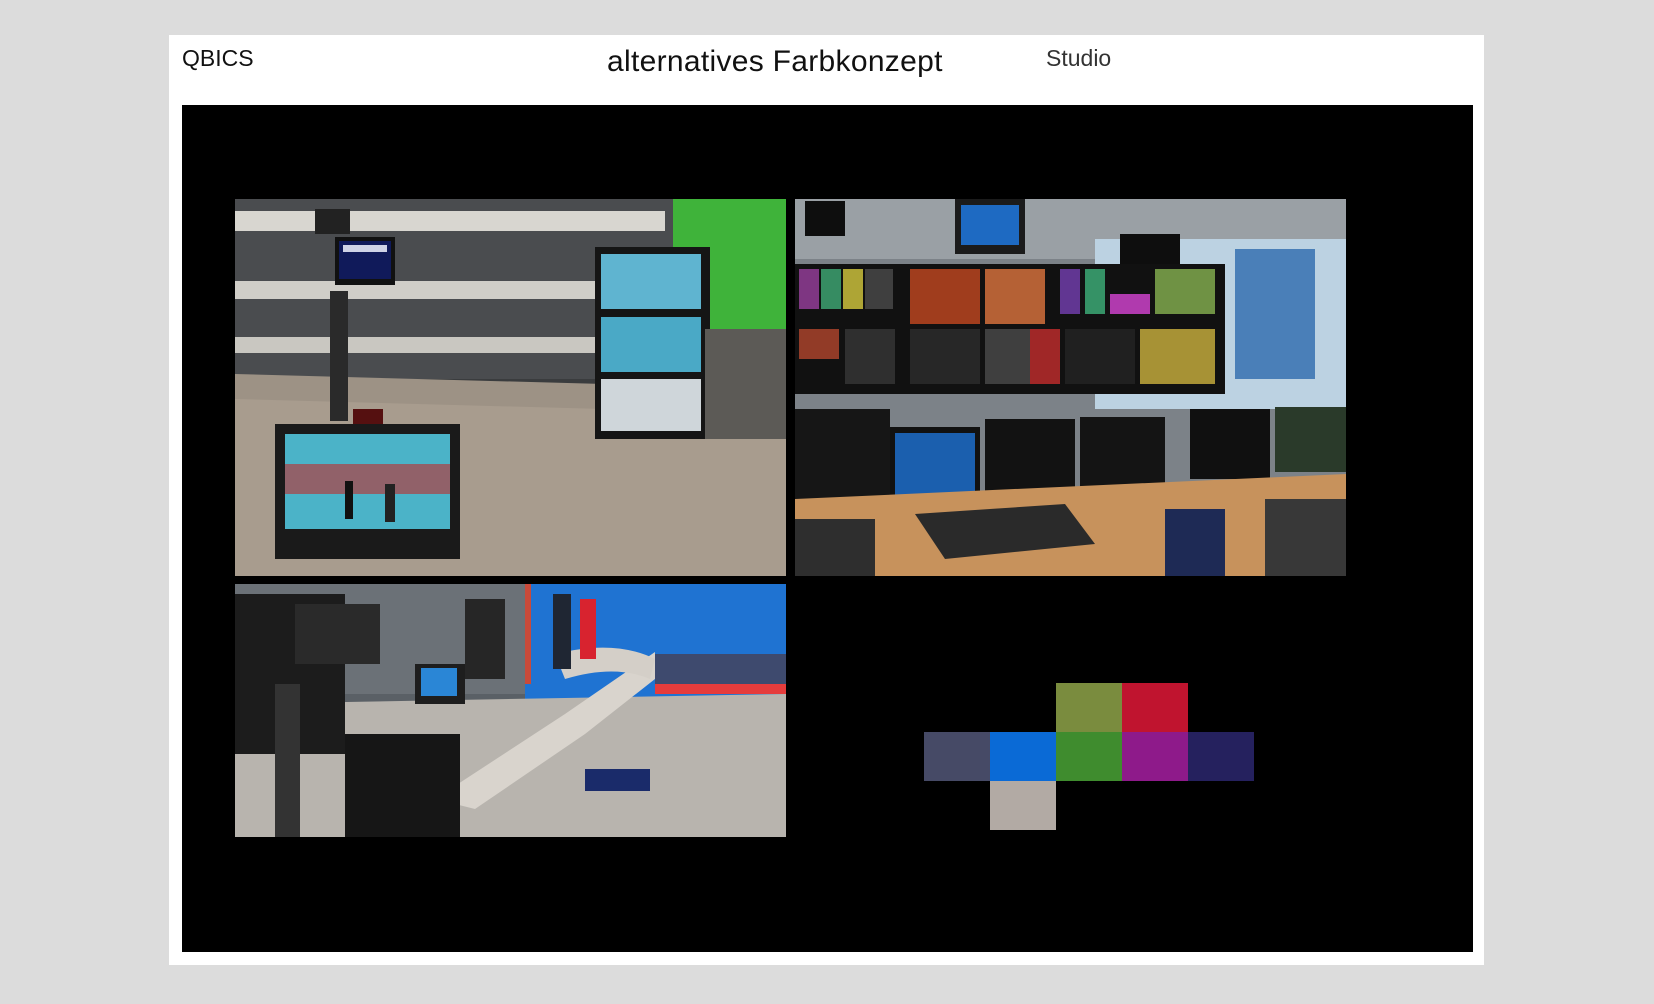 Image resolution: width=1654 pixels, height=1004 pixels. I want to click on page-title: alternatives Farbkonzept, so click(775, 61).